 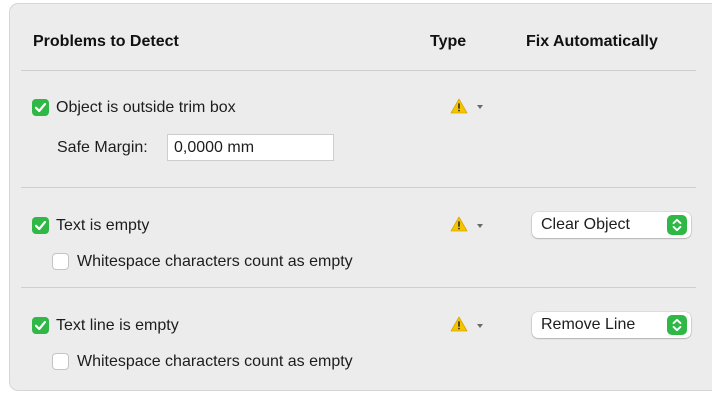 What do you see at coordinates (592, 41) in the screenshot?
I see `header-fix-automatically: Fix Automatically` at bounding box center [592, 41].